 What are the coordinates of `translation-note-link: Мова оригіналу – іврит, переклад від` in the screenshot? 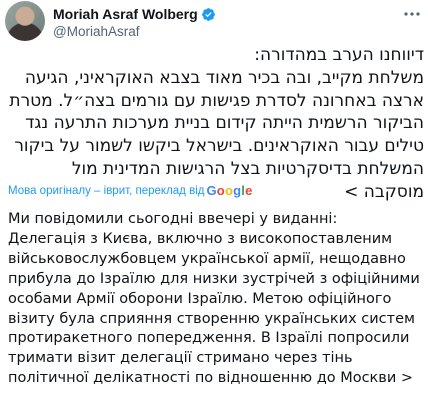 It's located at (106, 191).